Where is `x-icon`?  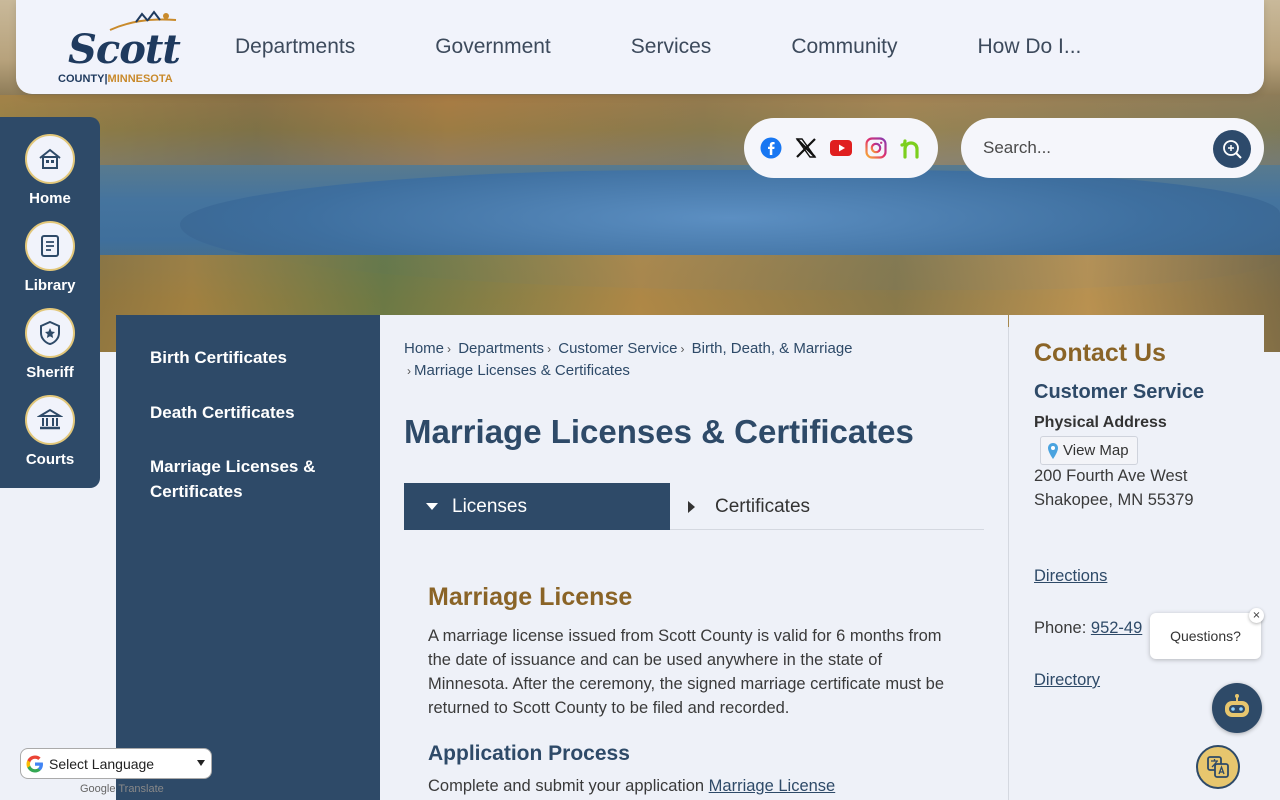 x-icon is located at coordinates (806, 148).